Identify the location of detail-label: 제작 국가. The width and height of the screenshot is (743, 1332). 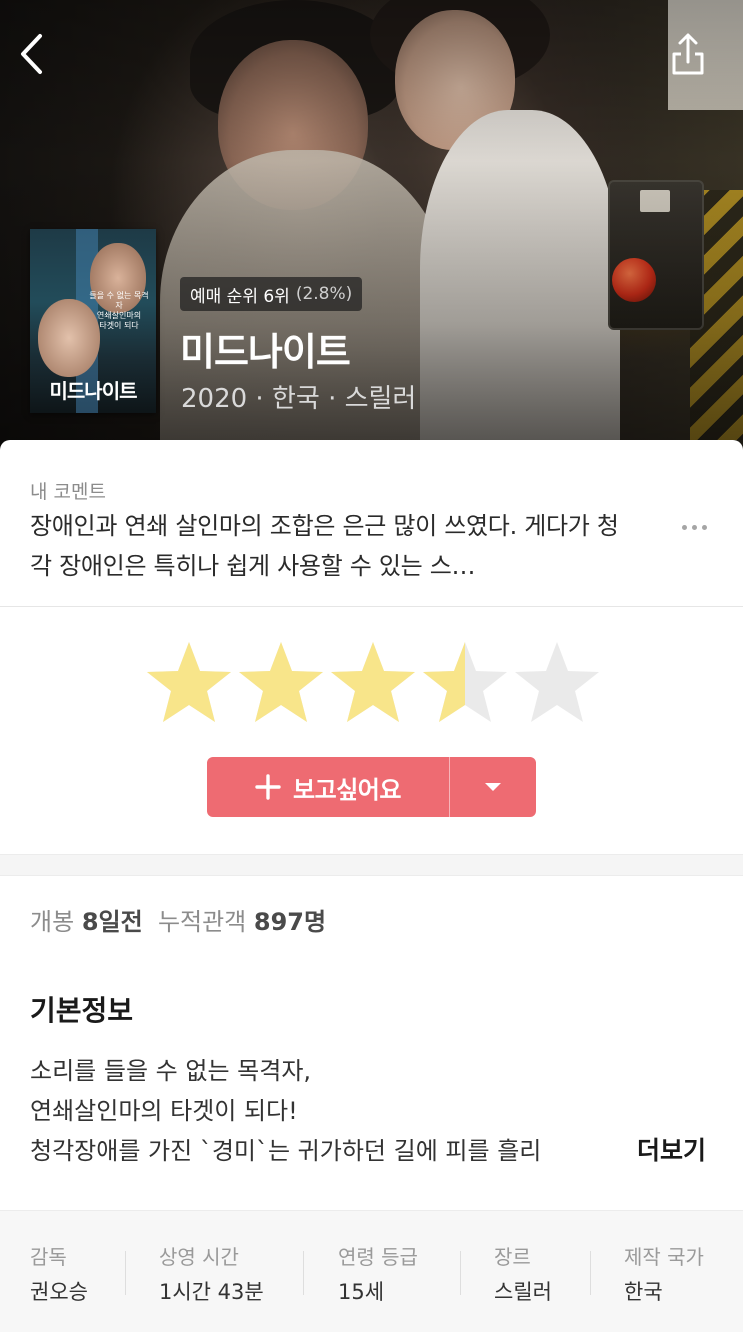
(664, 1257).